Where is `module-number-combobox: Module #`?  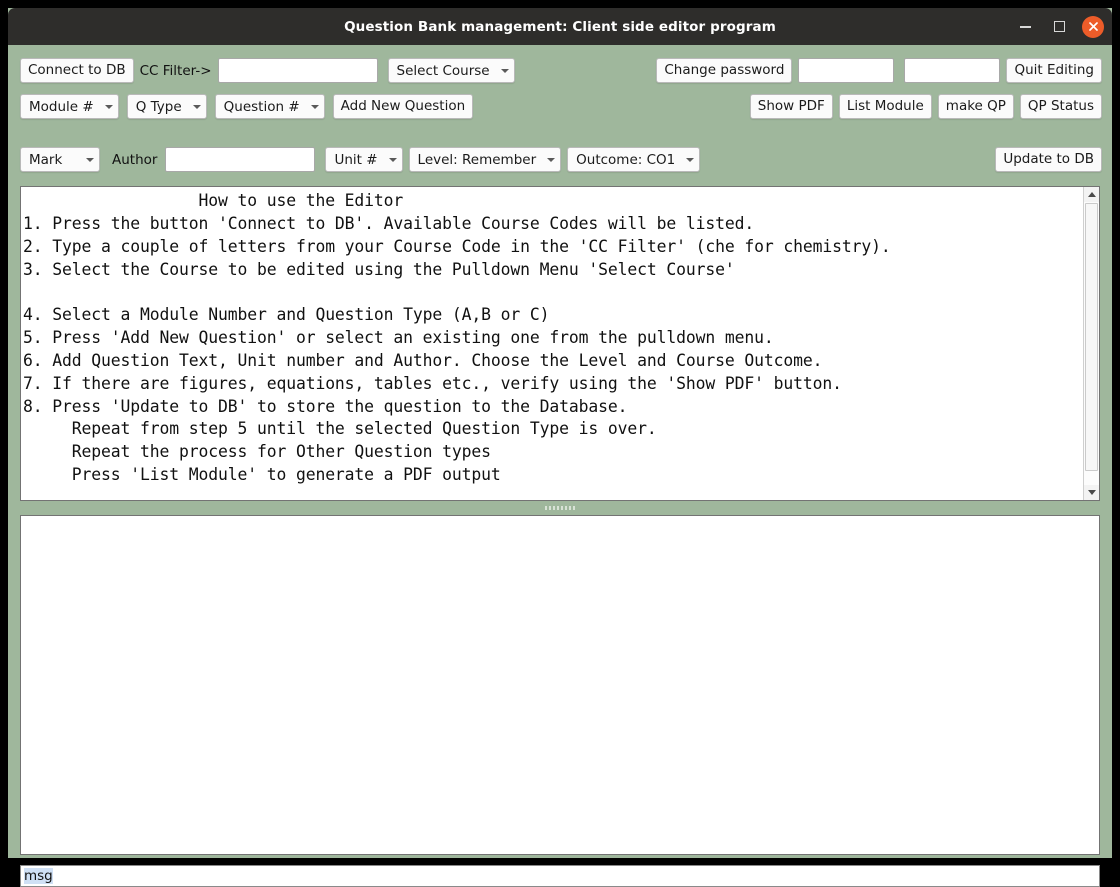
module-number-combobox: Module # is located at coordinates (69, 106).